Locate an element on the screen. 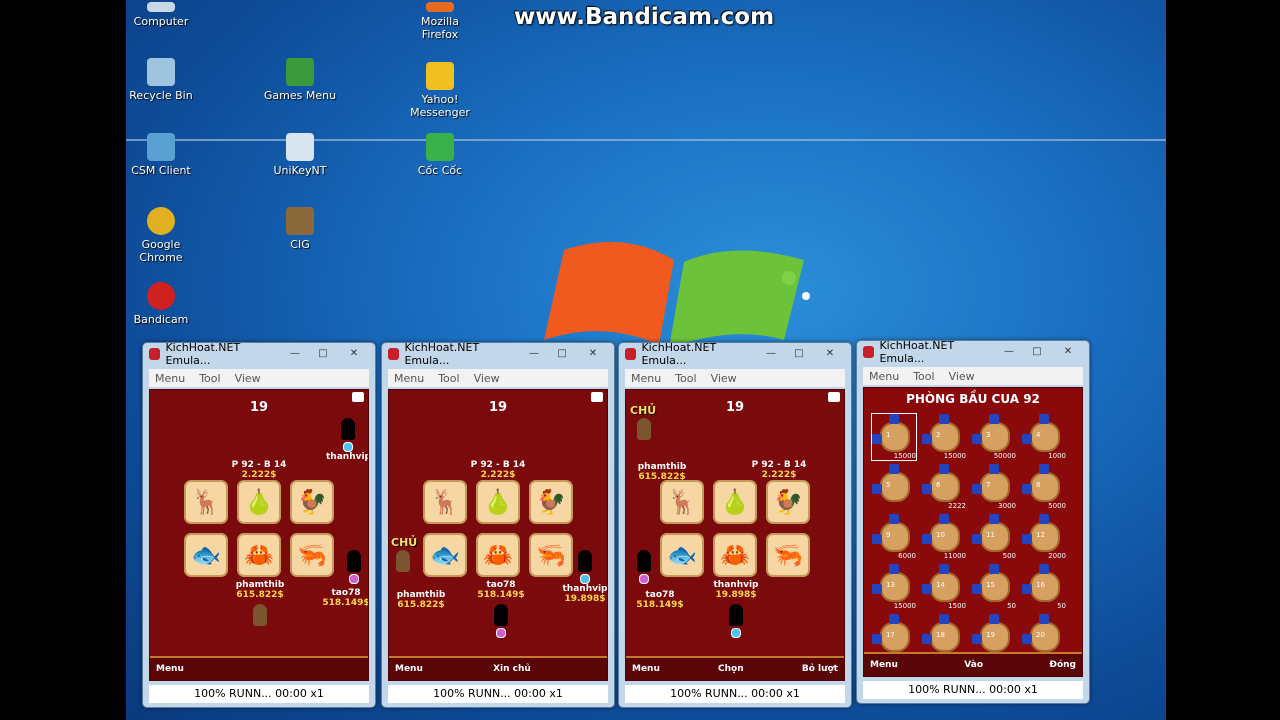  room-table: 1 15000 is located at coordinates (894, 437).